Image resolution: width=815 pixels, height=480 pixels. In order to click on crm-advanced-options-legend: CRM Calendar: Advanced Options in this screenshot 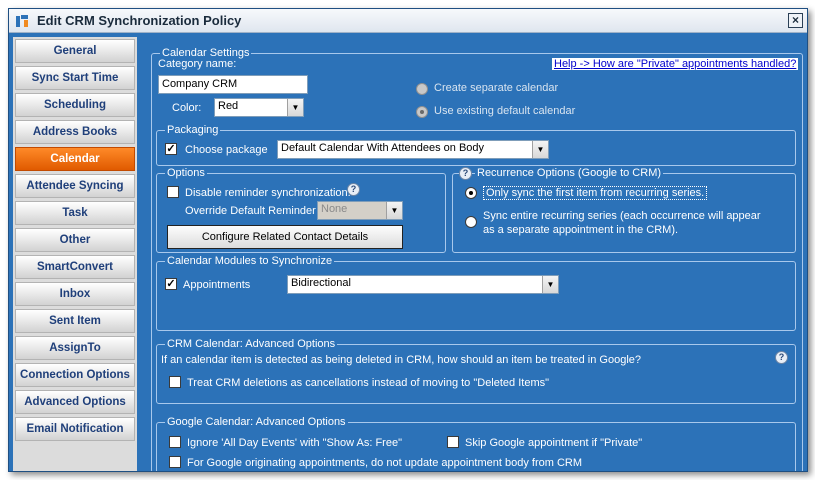, I will do `click(251, 344)`.